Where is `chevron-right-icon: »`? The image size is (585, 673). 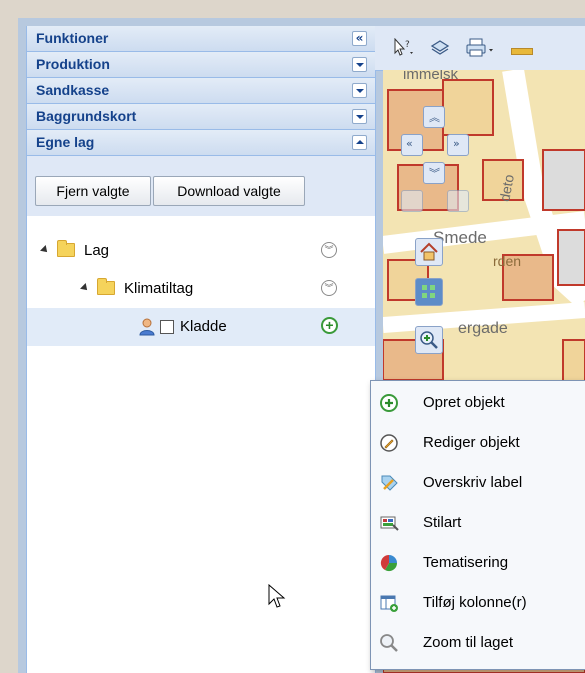 chevron-right-icon: » is located at coordinates (456, 143).